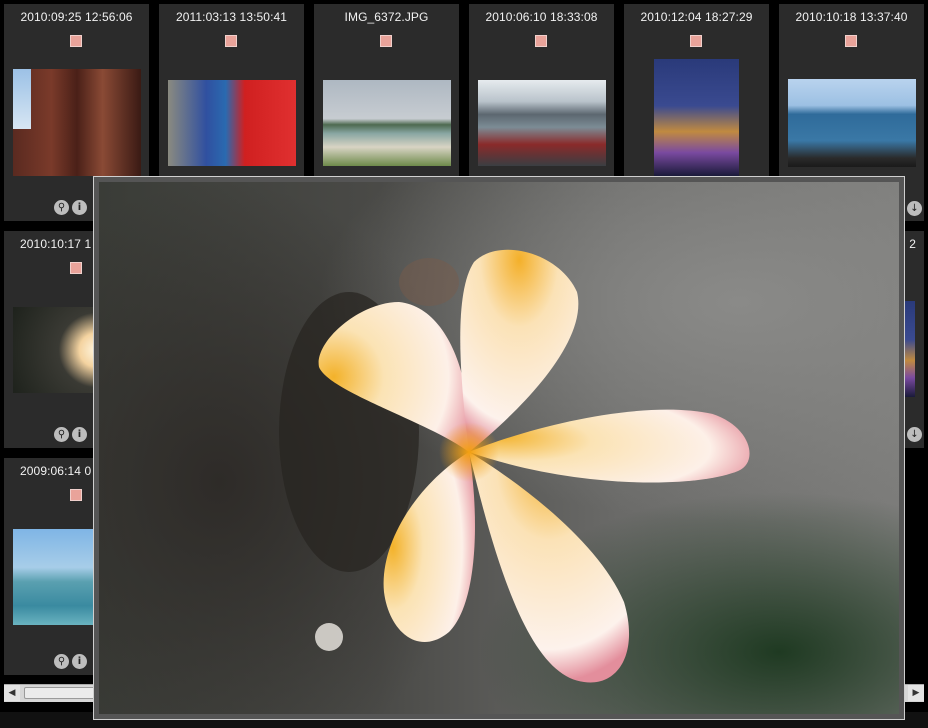 The image size is (928, 728). Describe the element at coordinates (12, 693) in the screenshot. I see `scroll-left-arrow-icon: ◀` at that location.